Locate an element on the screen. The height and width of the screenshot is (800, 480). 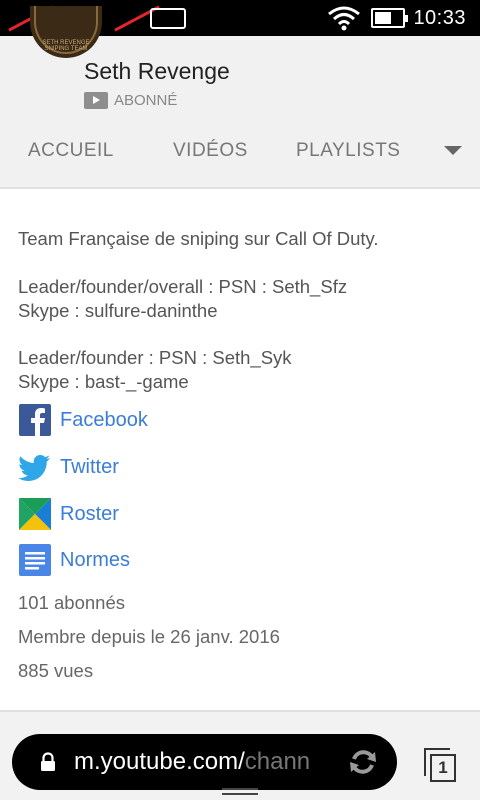
tab-switcher-button: 1 is located at coordinates (440, 765).